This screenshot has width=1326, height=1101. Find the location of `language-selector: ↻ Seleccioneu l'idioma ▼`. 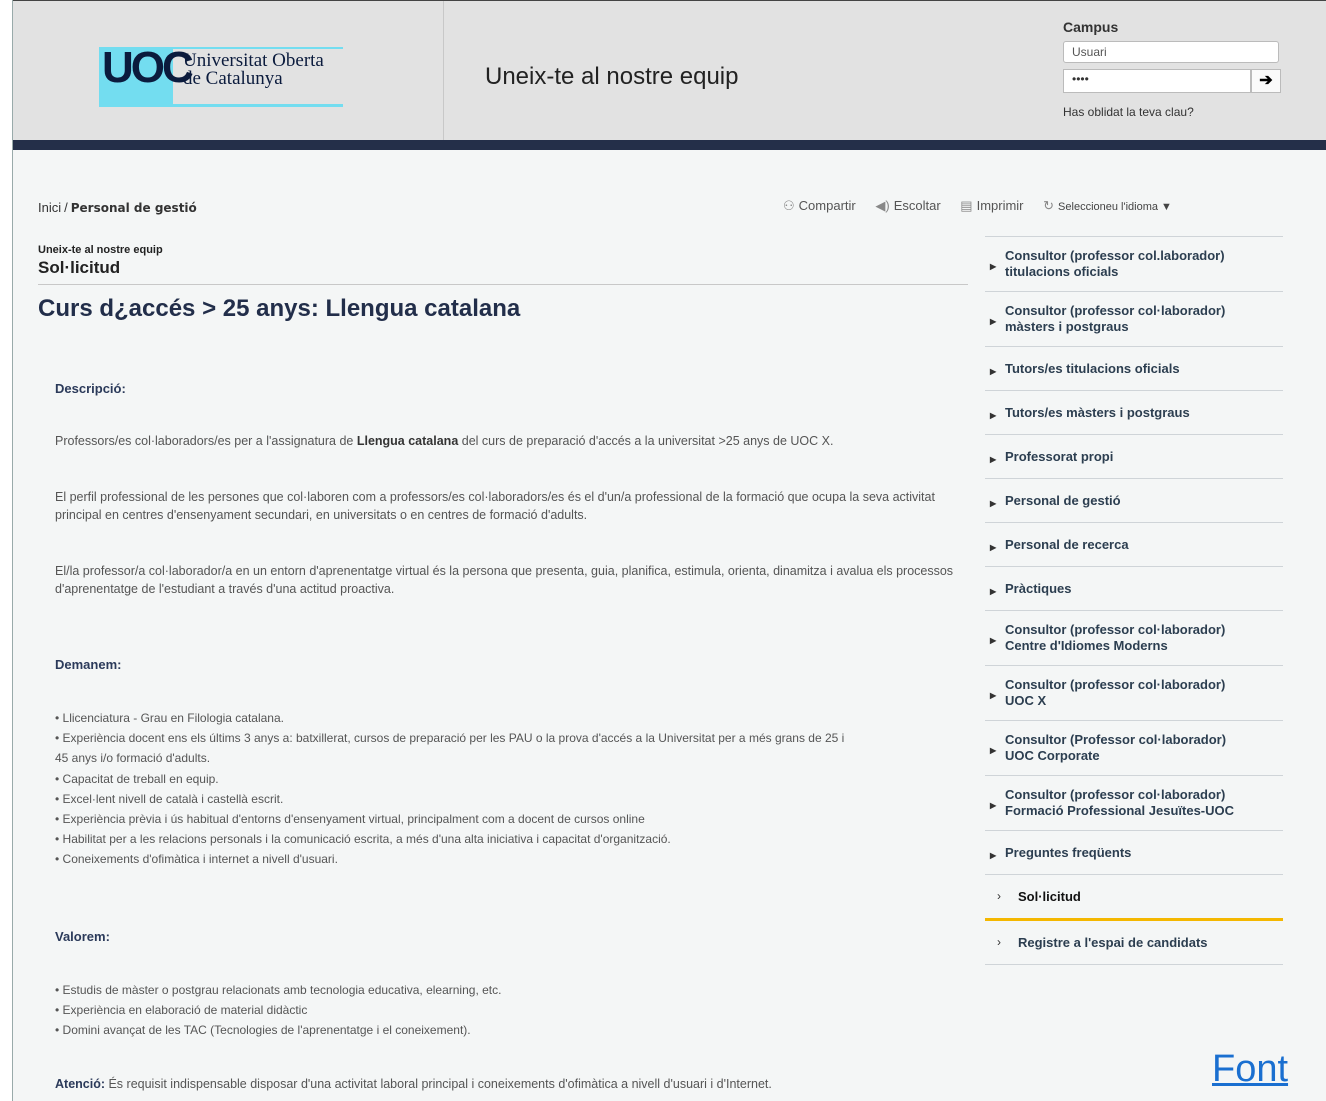

language-selector: ↻ Seleccioneu l'idioma ▼ is located at coordinates (1107, 206).